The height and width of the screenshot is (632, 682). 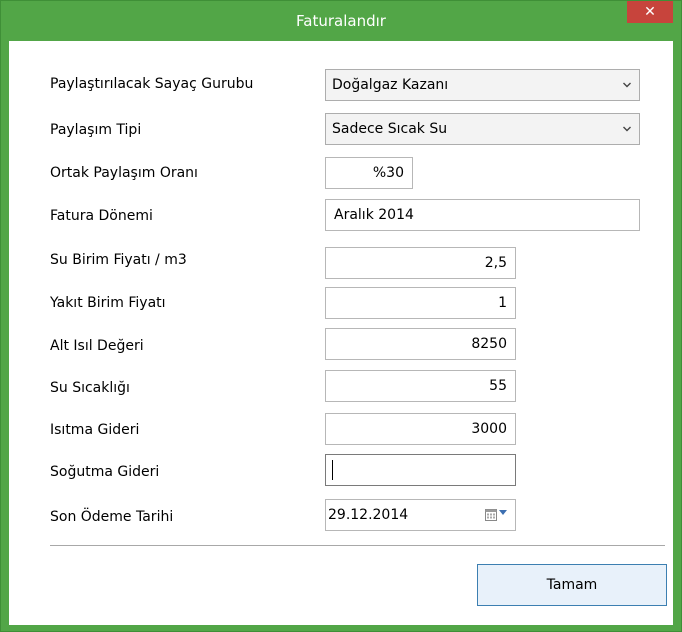 I want to click on su-sicakligi-input: 55, so click(x=420, y=386).